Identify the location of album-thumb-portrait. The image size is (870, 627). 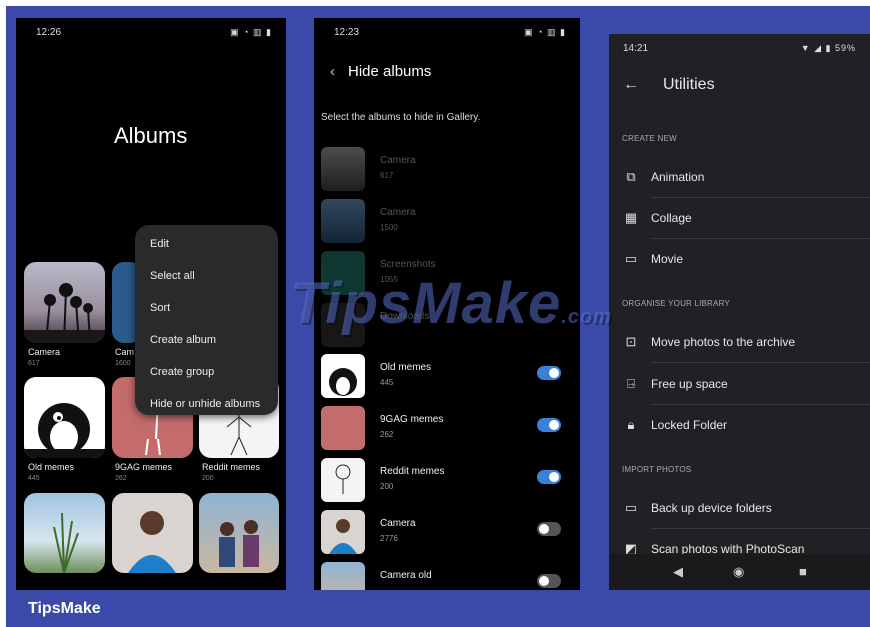
(152, 533).